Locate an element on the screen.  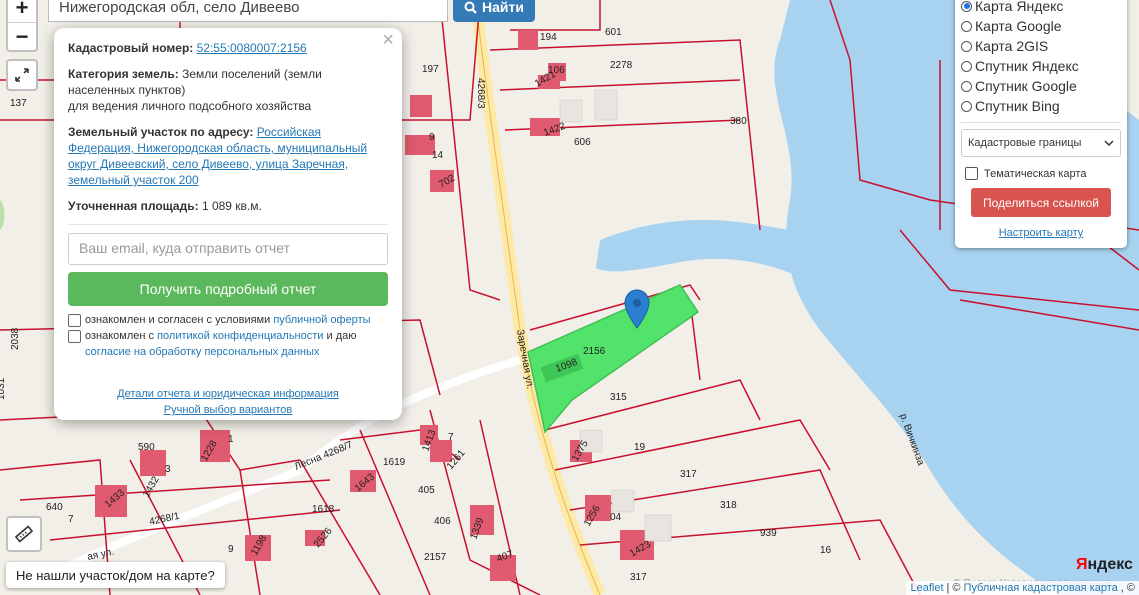
layer-option: Карта Google is located at coordinates (1041, 26).